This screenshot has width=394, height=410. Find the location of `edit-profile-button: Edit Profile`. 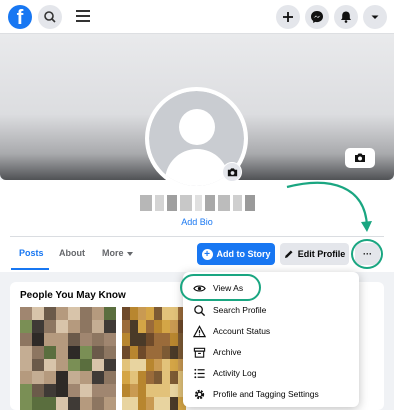

edit-profile-button: Edit Profile is located at coordinates (314, 254).